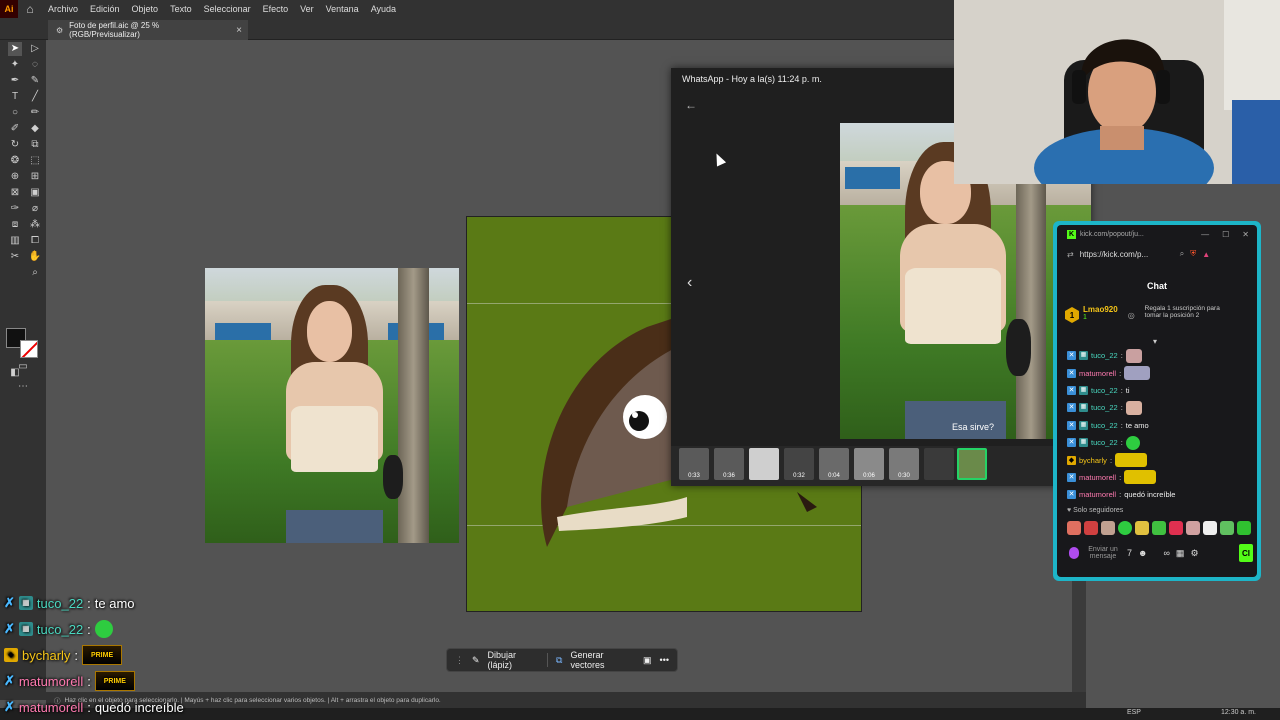 This screenshot has width=1280, height=720. What do you see at coordinates (35, 81) in the screenshot?
I see `curvature-tool-icon: ✎` at bounding box center [35, 81].